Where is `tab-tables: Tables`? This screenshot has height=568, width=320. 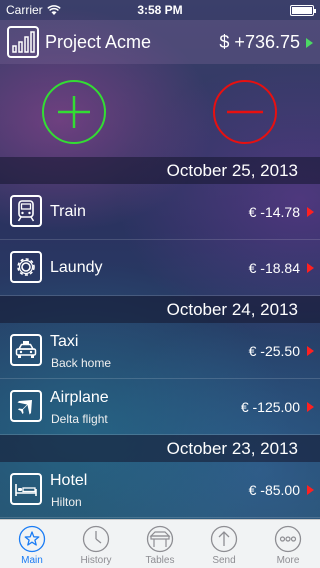 tab-tables: Tables is located at coordinates (160, 544).